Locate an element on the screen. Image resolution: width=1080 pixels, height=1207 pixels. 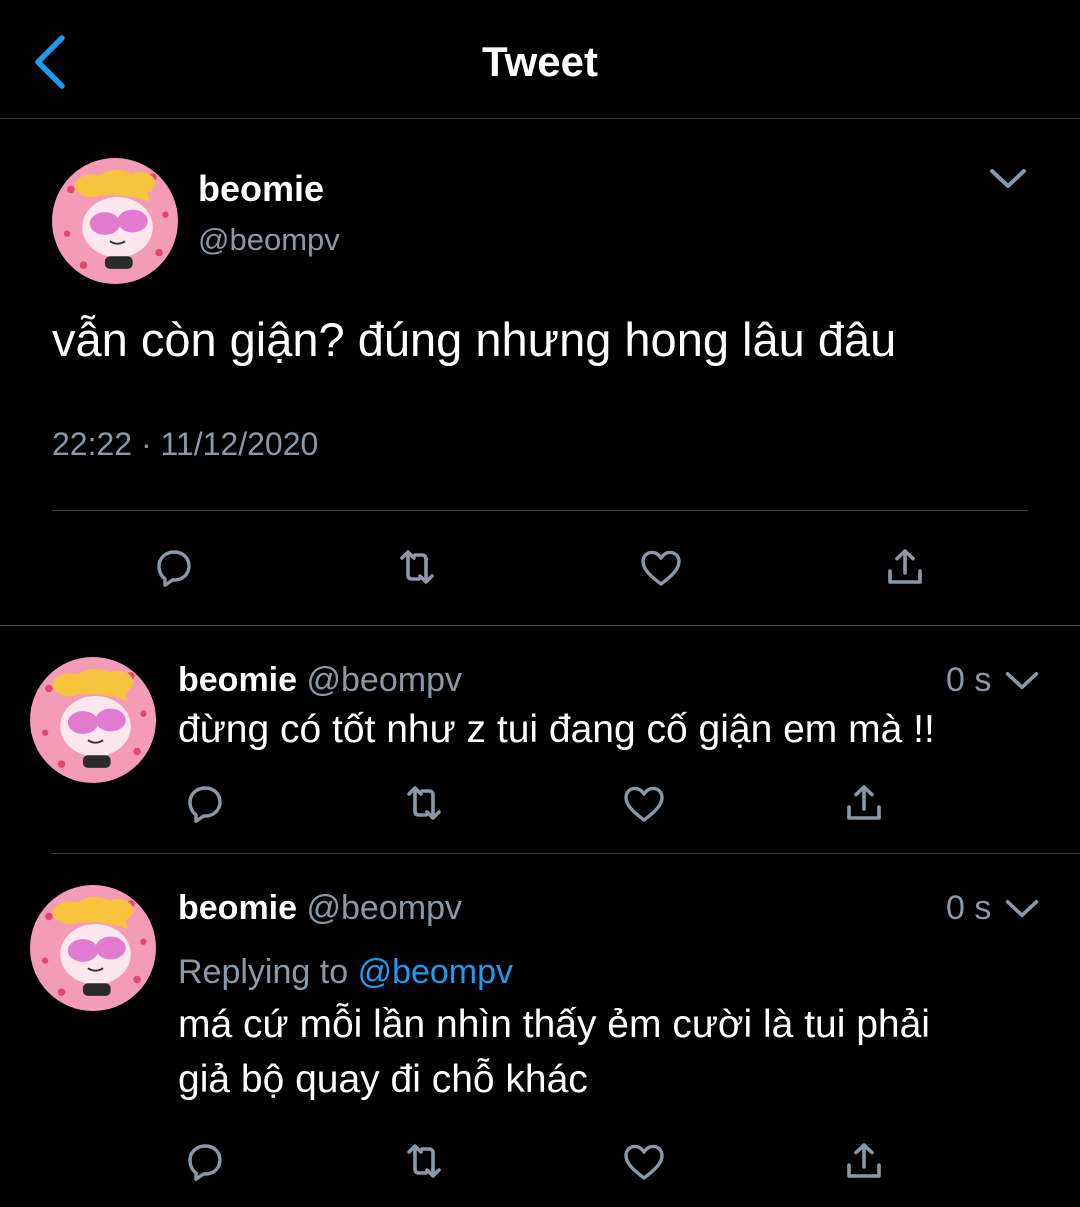
page-title: Tweet is located at coordinates (540, 61).